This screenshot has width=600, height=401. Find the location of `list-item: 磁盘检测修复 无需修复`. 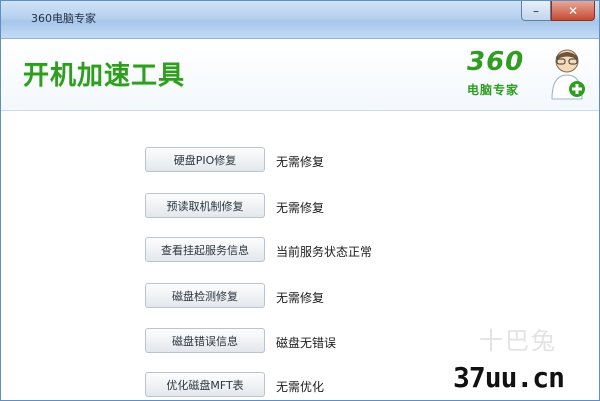

list-item: 磁盘检测修复 无需修复 is located at coordinates (300, 296).